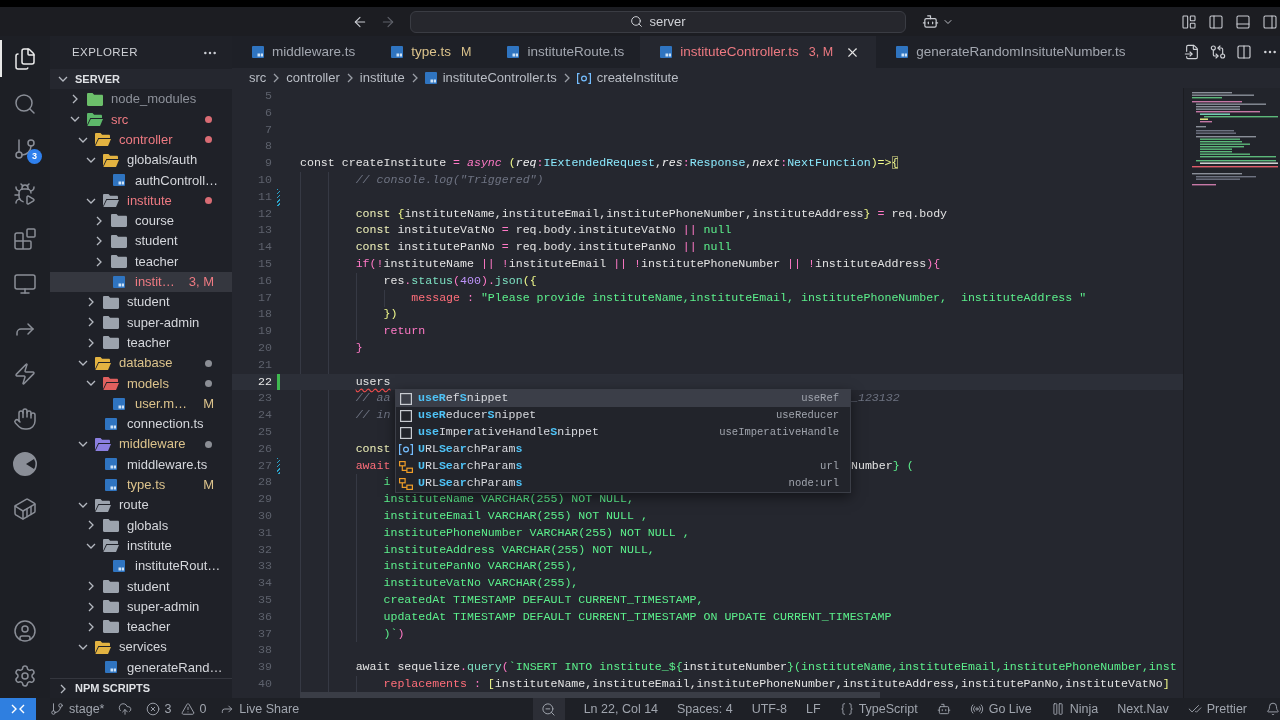 This screenshot has height=720, width=1280. I want to click on status-bar-item: Next.Nav, so click(1143, 709).